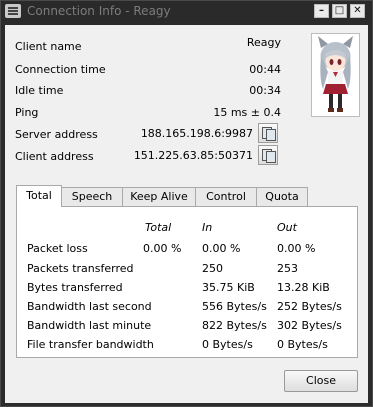 This screenshot has width=373, height=407. What do you see at coordinates (158, 227) in the screenshot?
I see `header-total: Total` at bounding box center [158, 227].